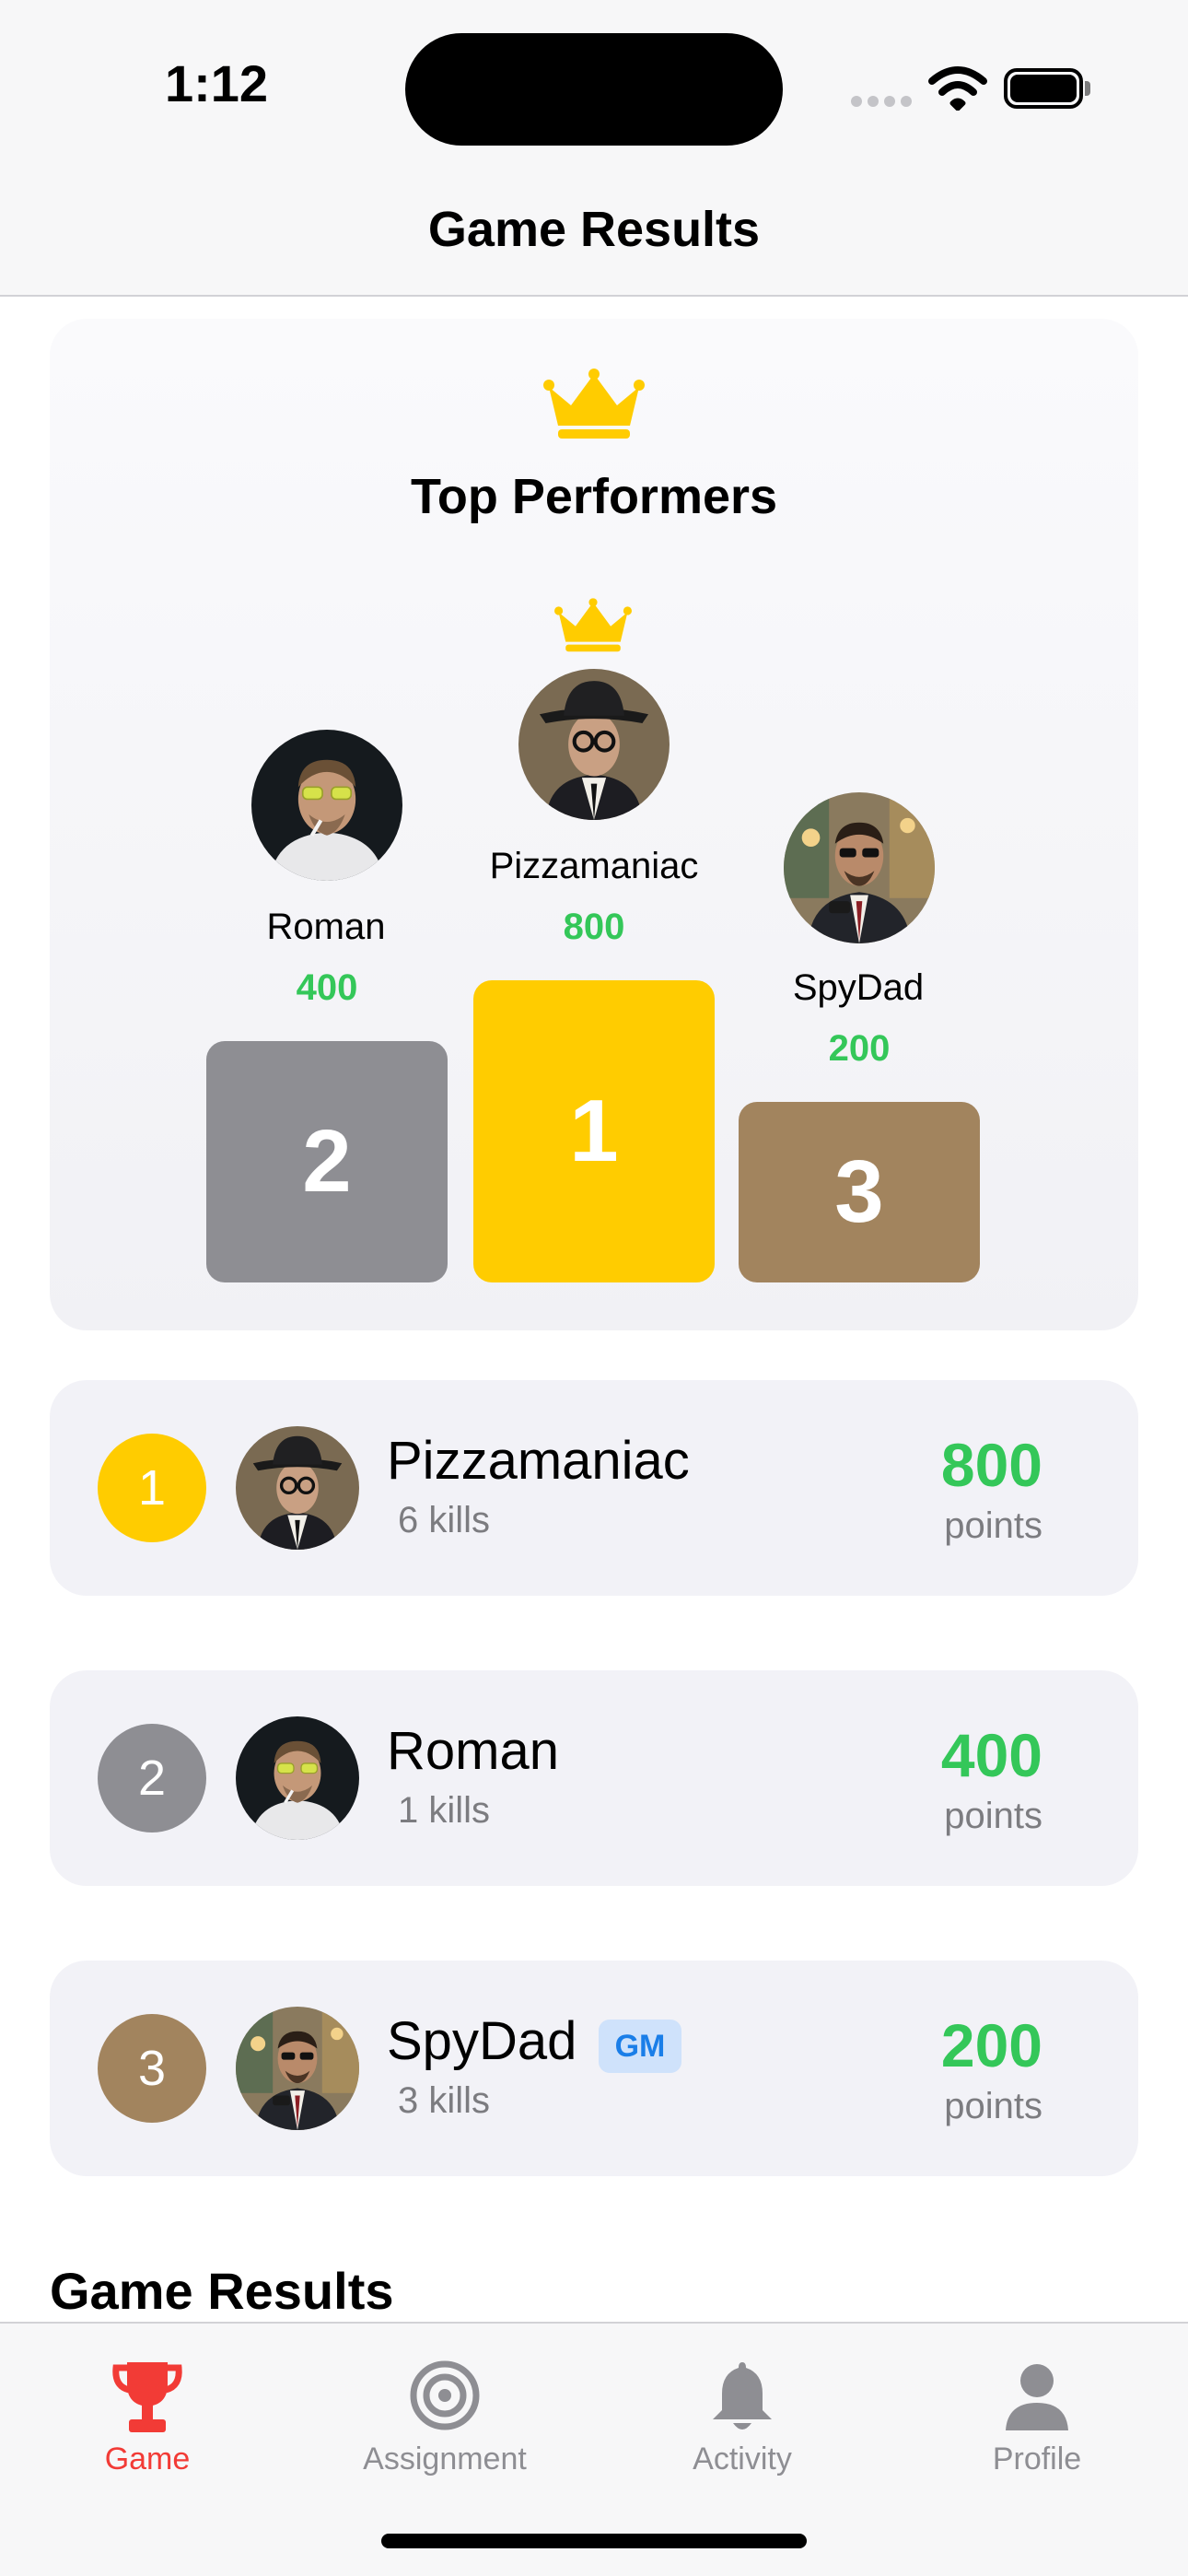 Image resolution: width=1188 pixels, height=2576 pixels. Describe the element at coordinates (858, 987) in the screenshot. I see `podium-name-third: SpyDad` at that location.